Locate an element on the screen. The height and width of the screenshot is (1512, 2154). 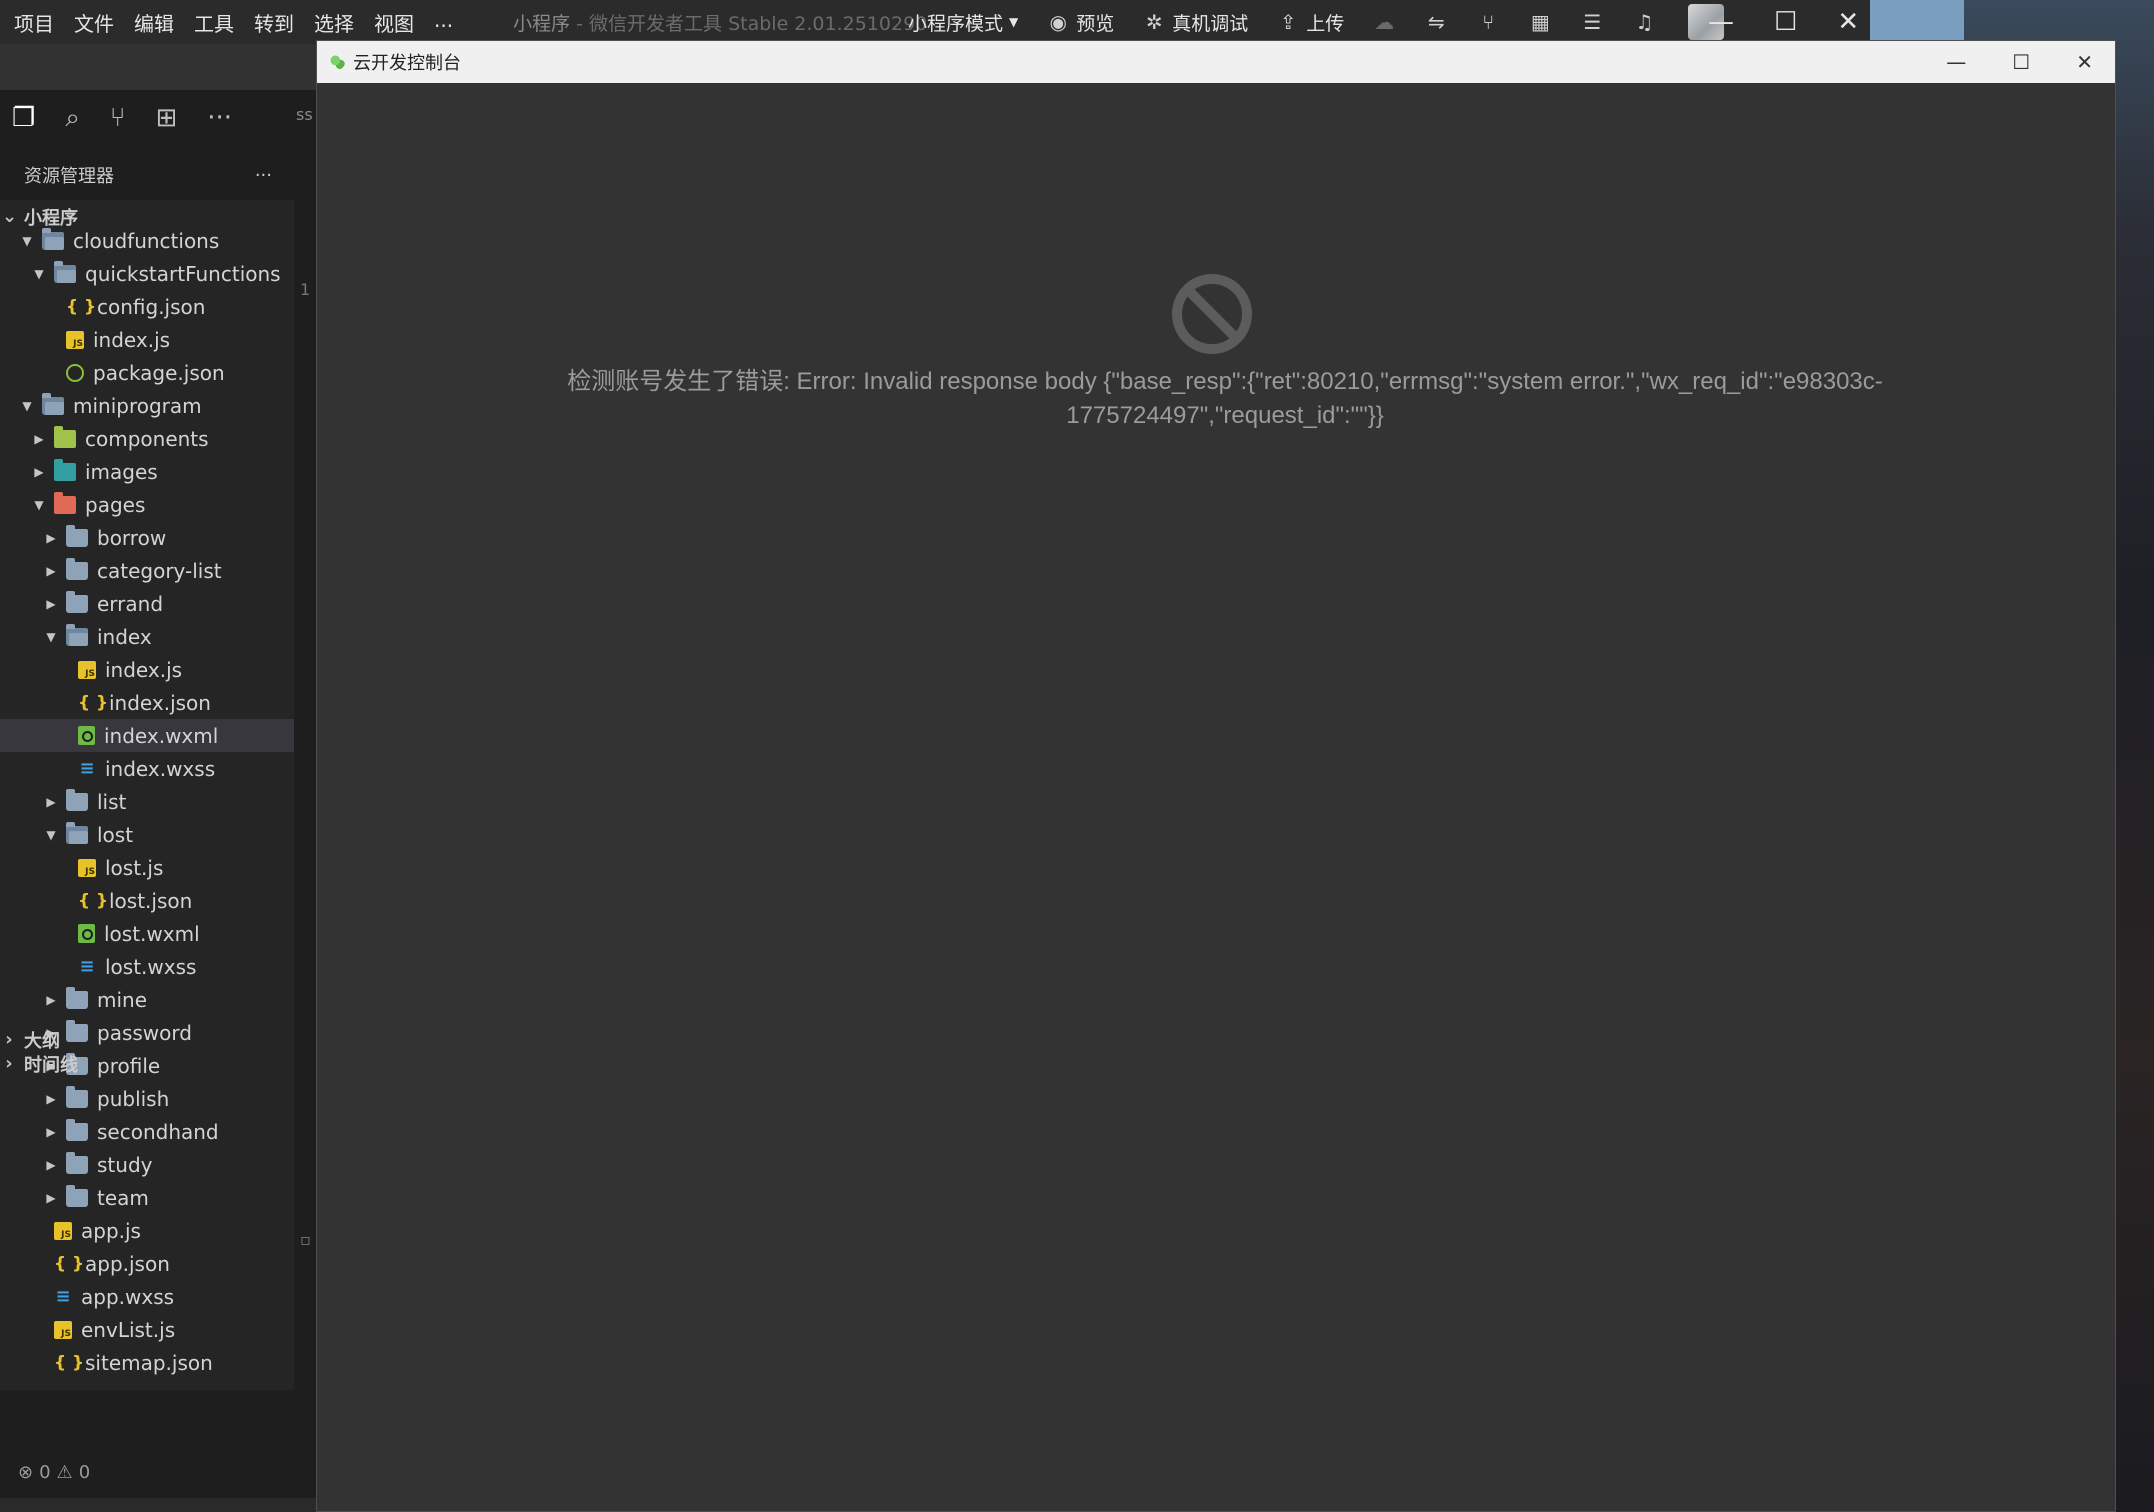
tree-item-label: study is located at coordinates (125, 1164).